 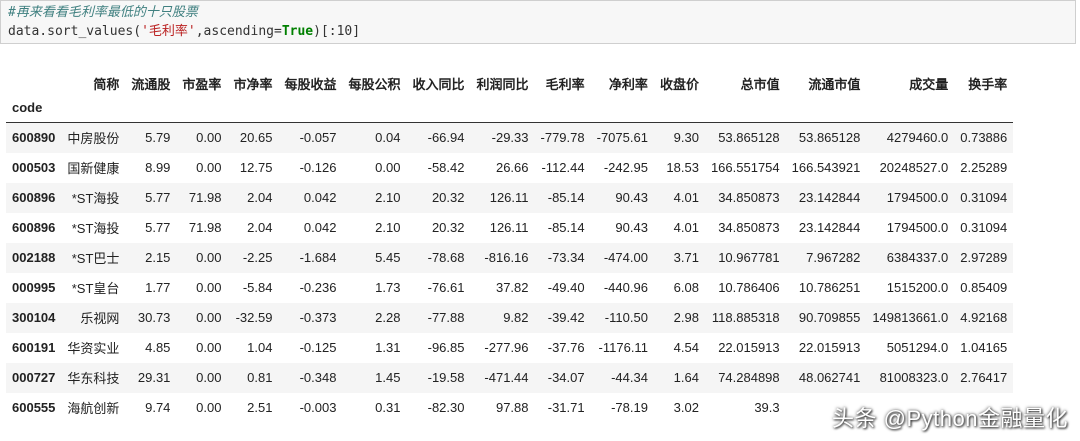 What do you see at coordinates (566, 347) in the screenshot?
I see `table-cell: -37.76` at bounding box center [566, 347].